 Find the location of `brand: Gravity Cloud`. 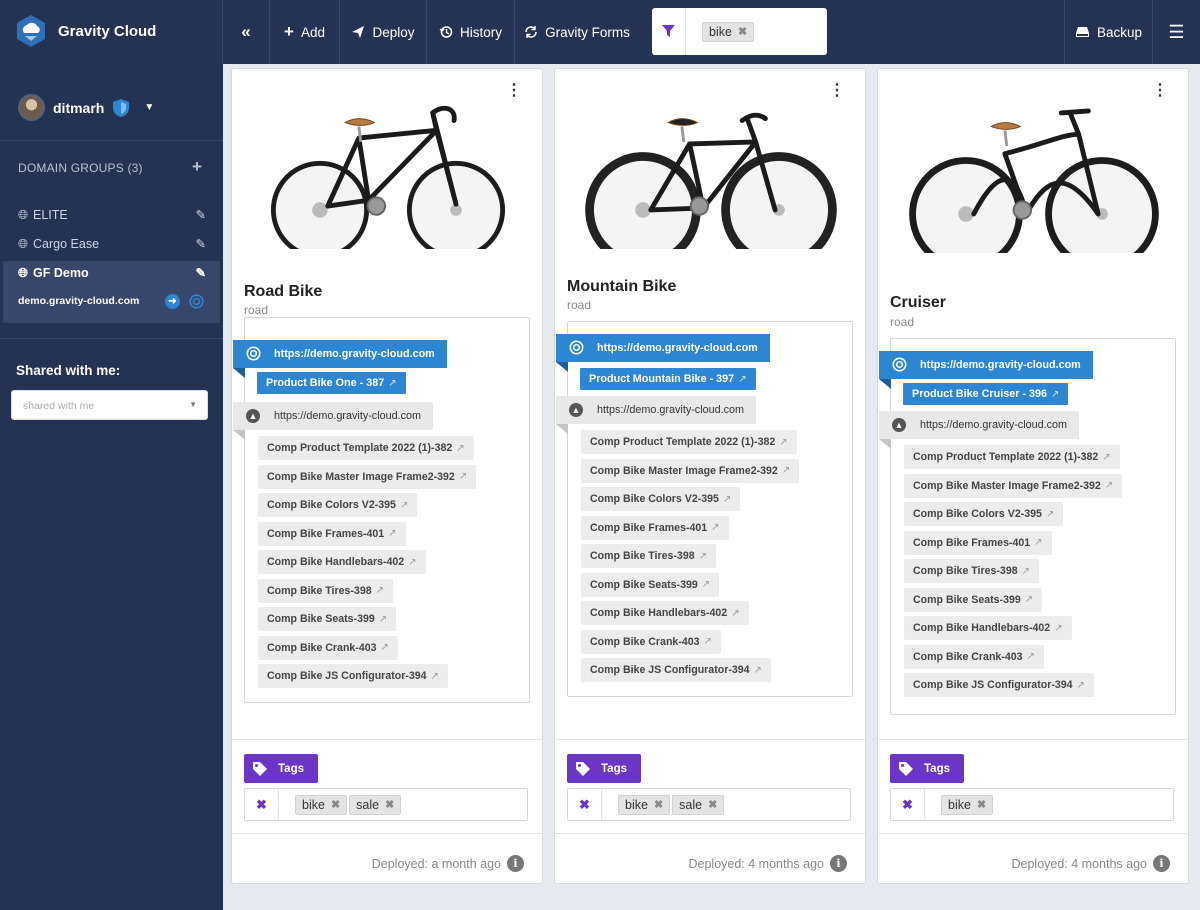

brand: Gravity Cloud is located at coordinates (85, 31).